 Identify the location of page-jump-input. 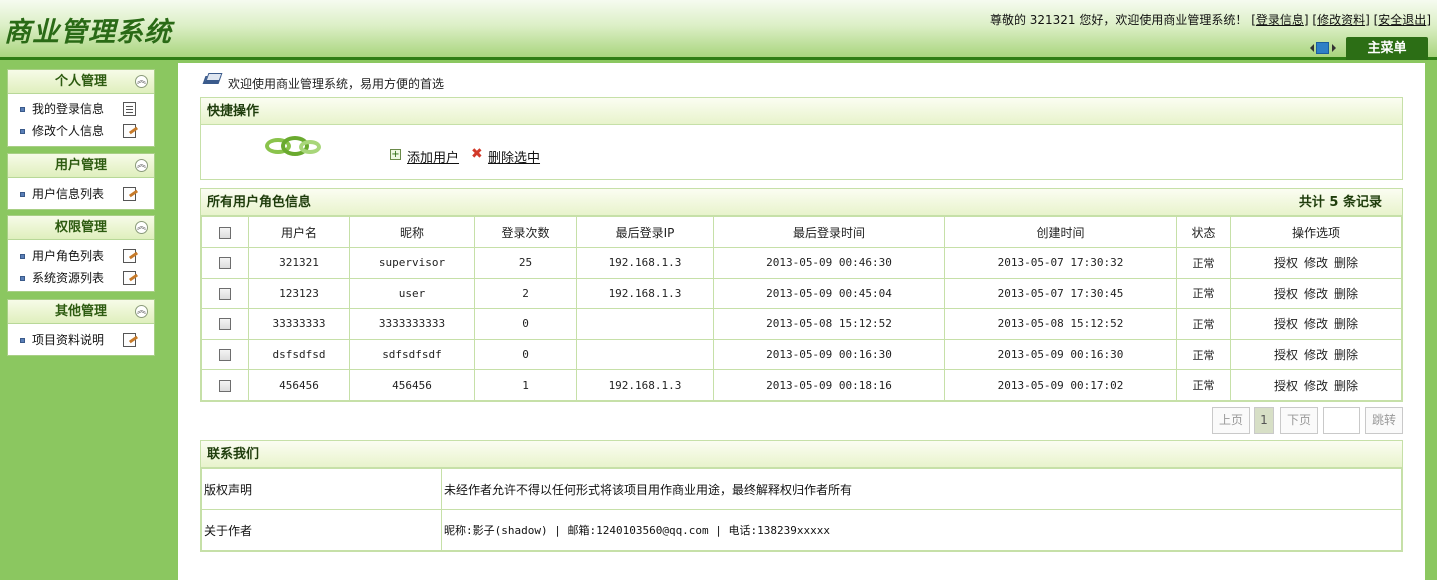
(1341, 420).